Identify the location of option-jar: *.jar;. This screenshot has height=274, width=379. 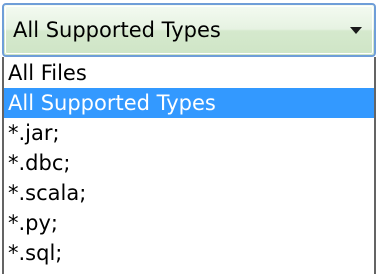
(189, 133).